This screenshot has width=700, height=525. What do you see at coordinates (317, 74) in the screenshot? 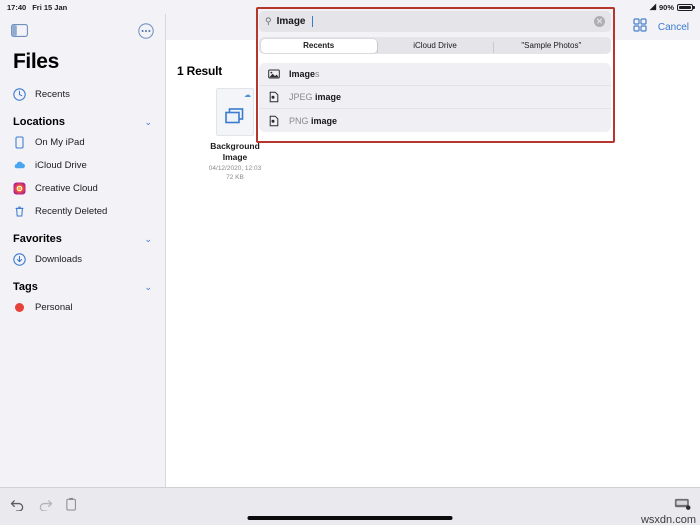
I see `suggestion-rest: s` at bounding box center [317, 74].